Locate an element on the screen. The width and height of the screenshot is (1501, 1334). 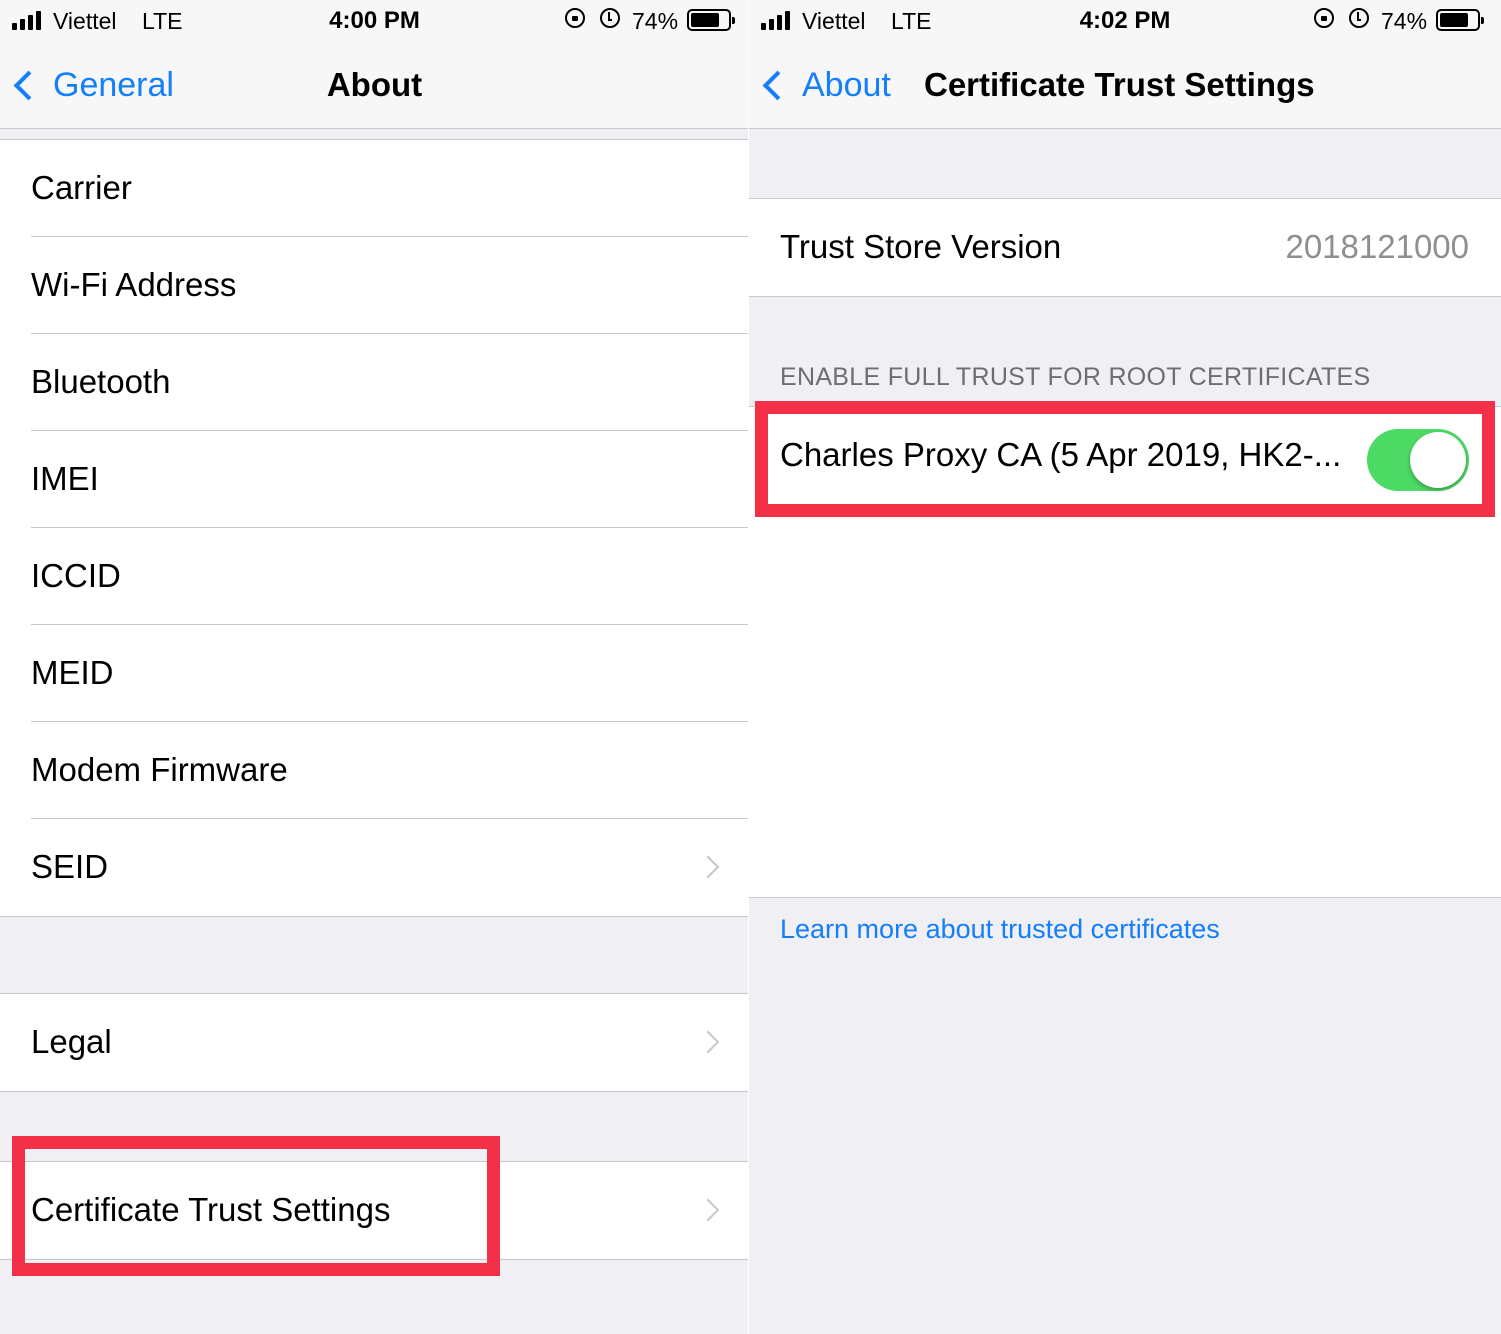
row-meid: MEID is located at coordinates (374, 673).